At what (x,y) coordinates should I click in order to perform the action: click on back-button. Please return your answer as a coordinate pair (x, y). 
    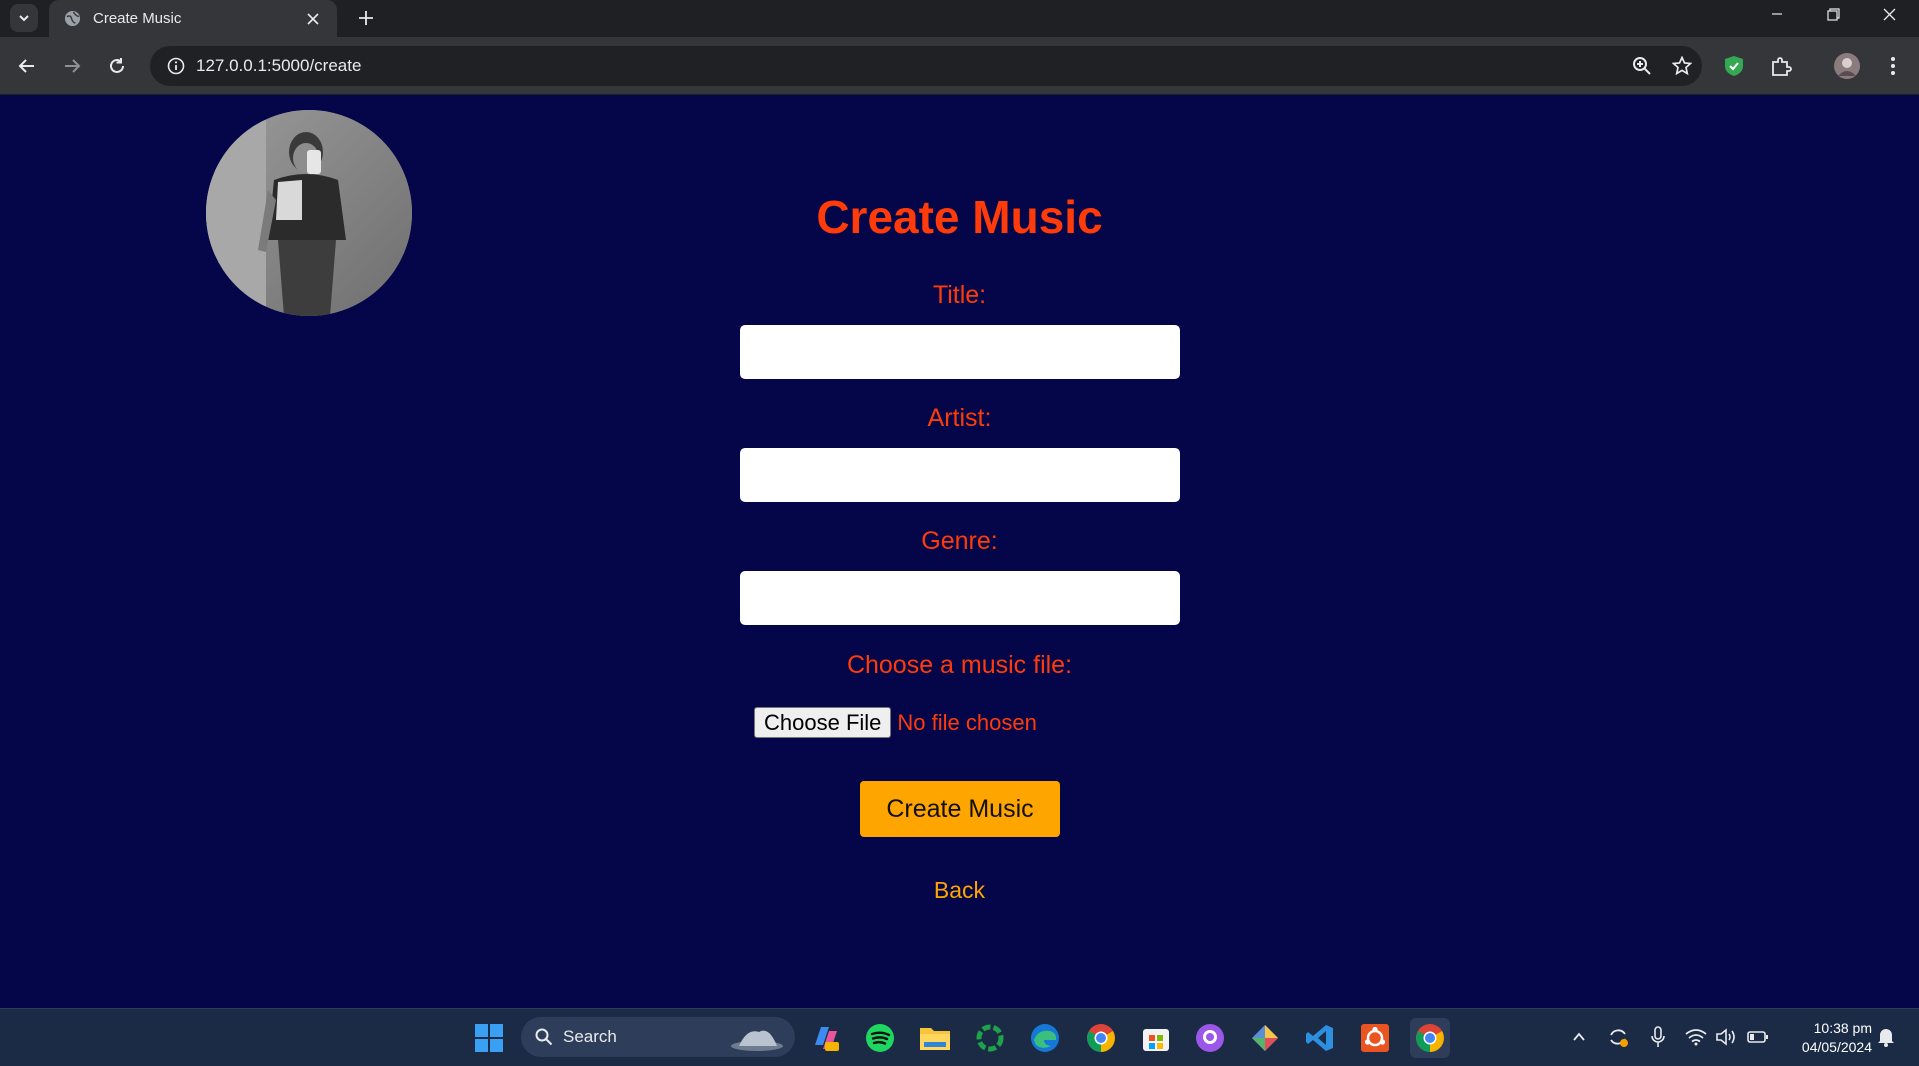
    Looking at the image, I should click on (27, 66).